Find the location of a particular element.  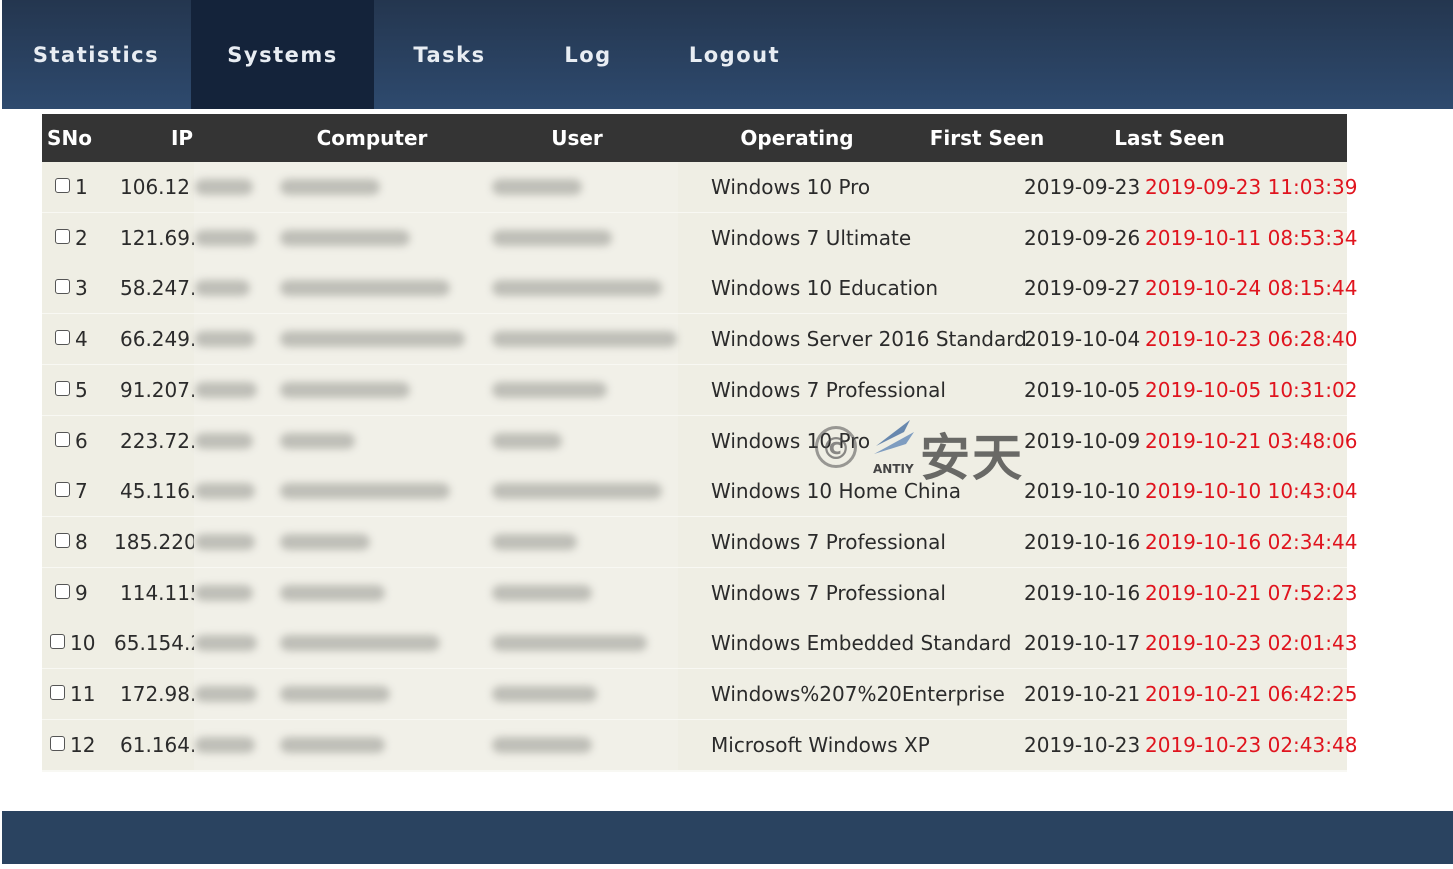

header-ip: IP is located at coordinates (182, 138).